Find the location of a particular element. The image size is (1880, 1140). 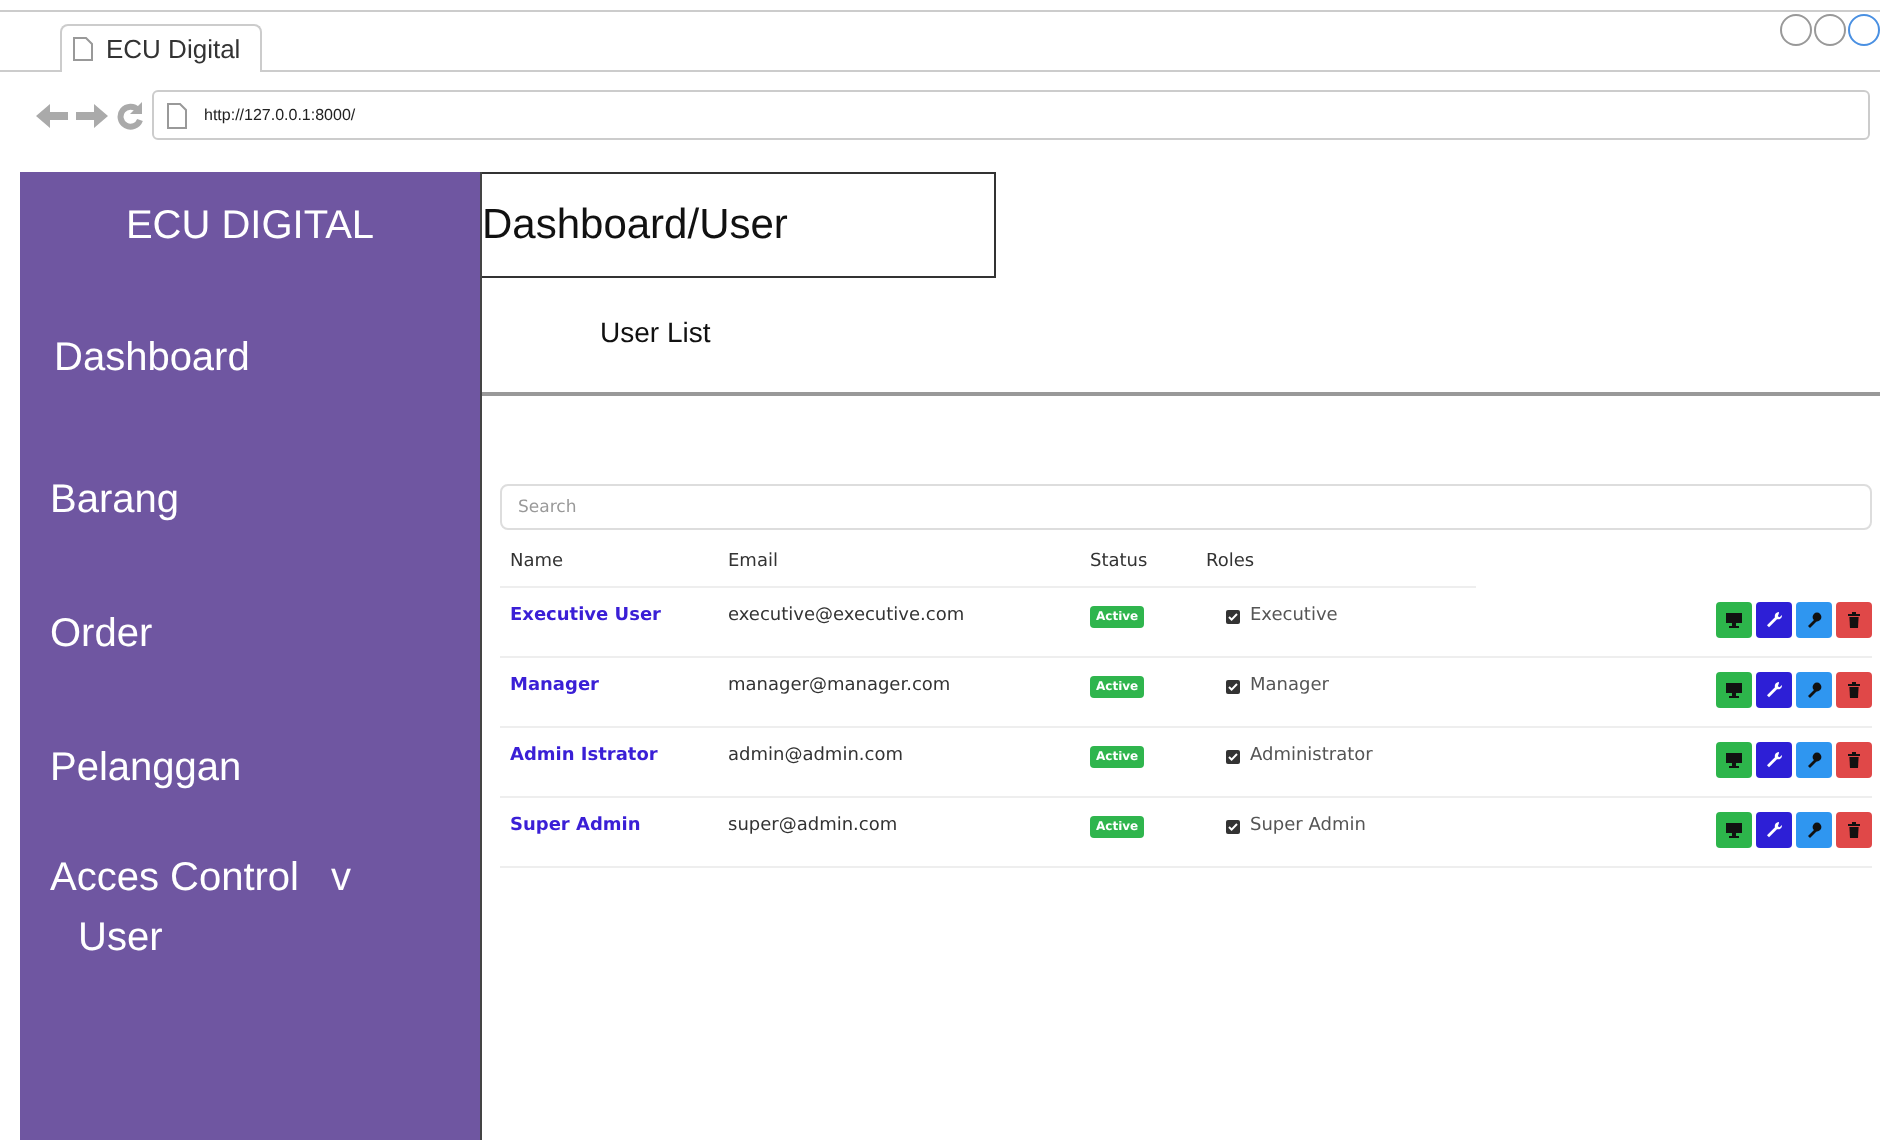

sidebar-subitem: User is located at coordinates (265, 939).